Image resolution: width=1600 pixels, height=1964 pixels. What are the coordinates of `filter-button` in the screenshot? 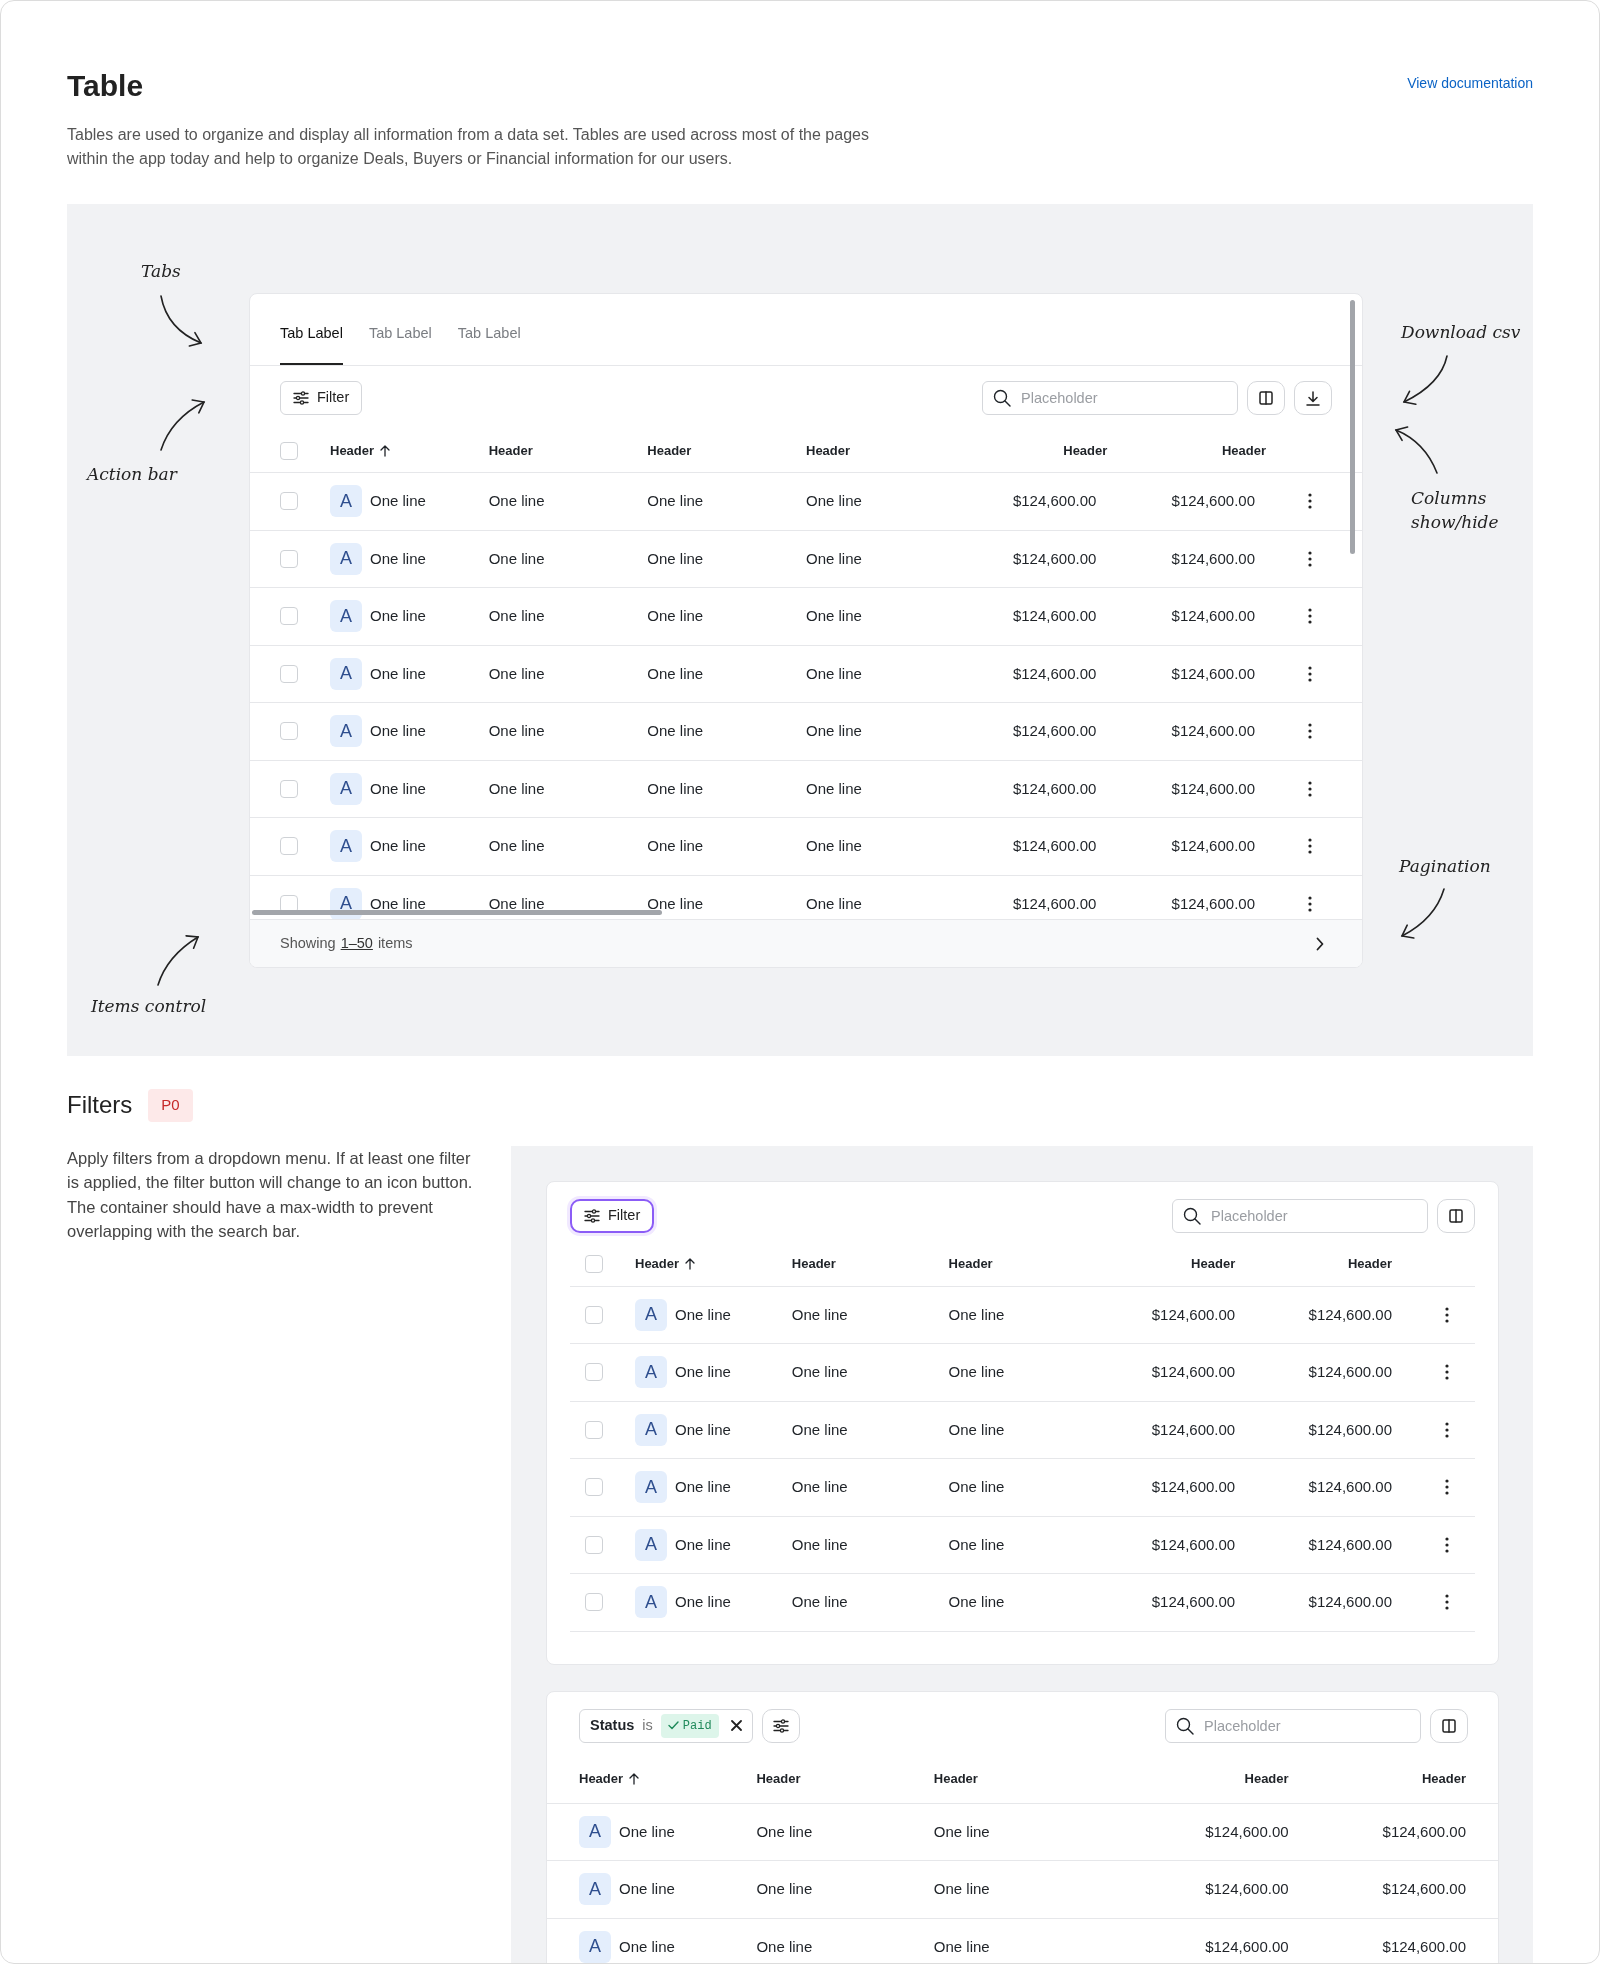 It's located at (780, 1725).